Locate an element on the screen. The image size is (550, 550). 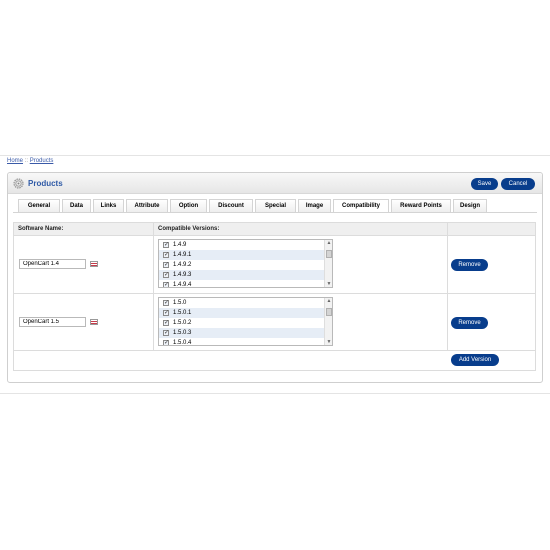
breadcrumb-home: Home is located at coordinates (15, 161).